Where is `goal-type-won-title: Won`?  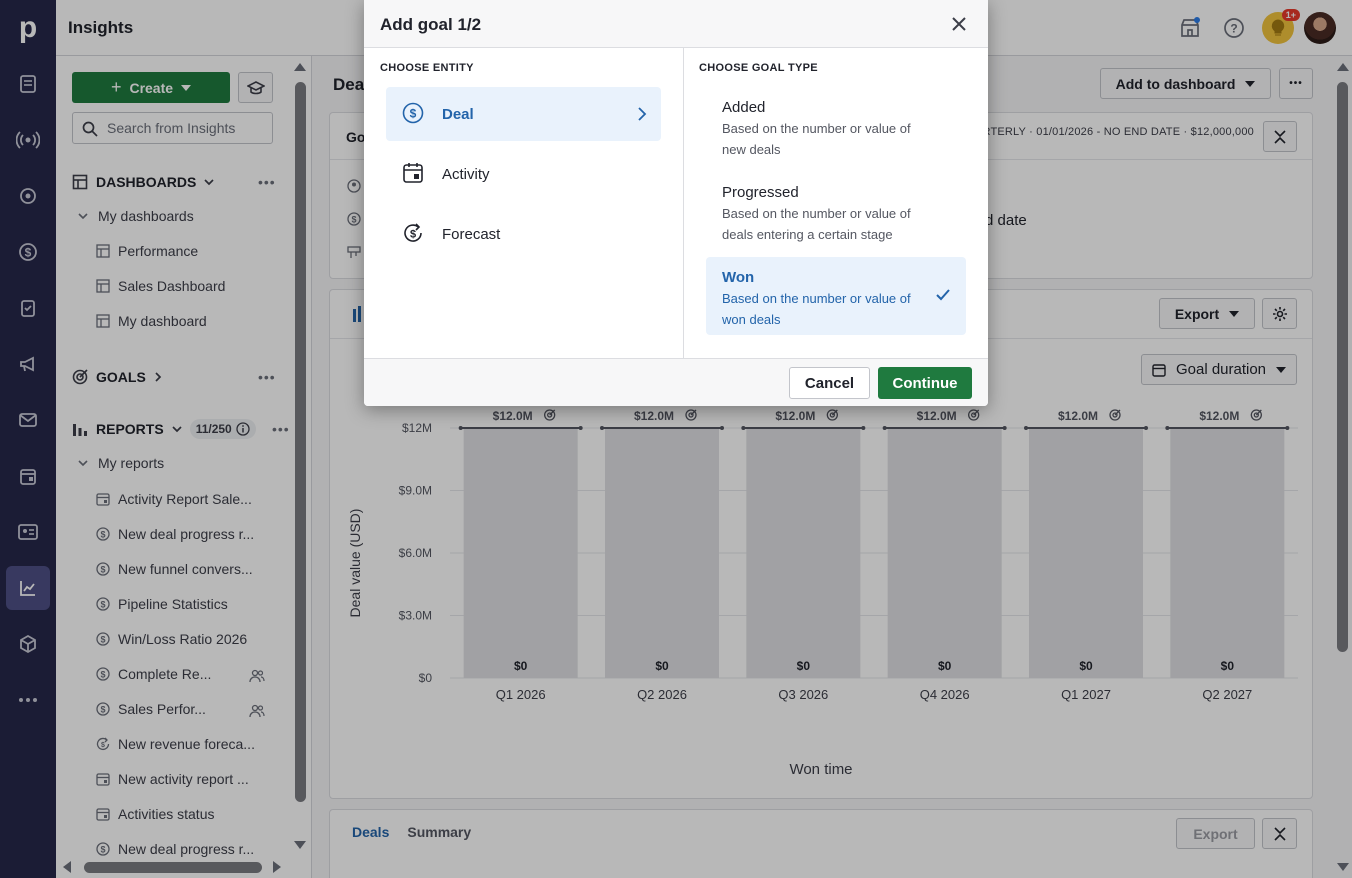
goal-type-won-title: Won is located at coordinates (738, 277).